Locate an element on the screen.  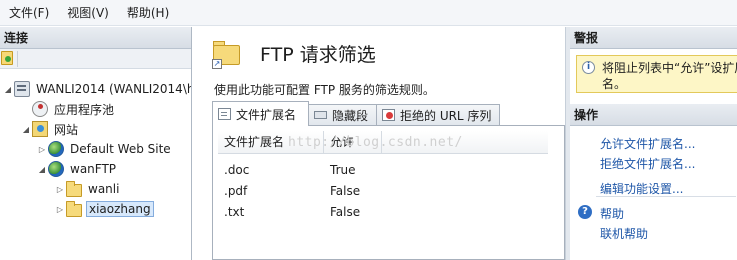
grid-header: 文件扩展名 允许 http://blog.csdn.net/ is located at coordinates (383, 142).